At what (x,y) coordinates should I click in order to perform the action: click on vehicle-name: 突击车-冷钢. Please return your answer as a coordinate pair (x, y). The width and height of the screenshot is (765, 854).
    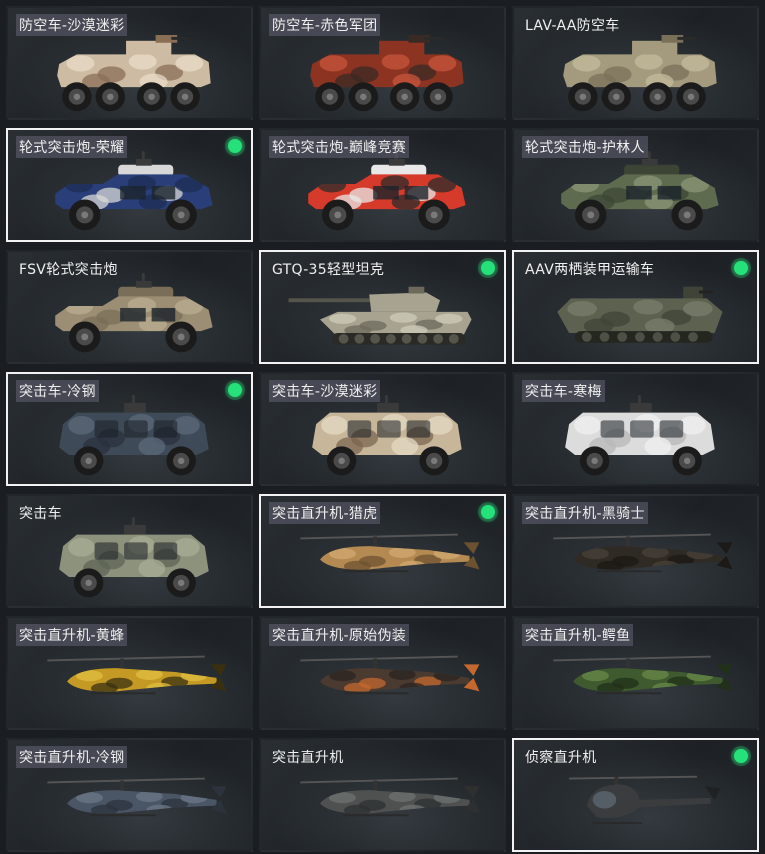
    Looking at the image, I should click on (57, 391).